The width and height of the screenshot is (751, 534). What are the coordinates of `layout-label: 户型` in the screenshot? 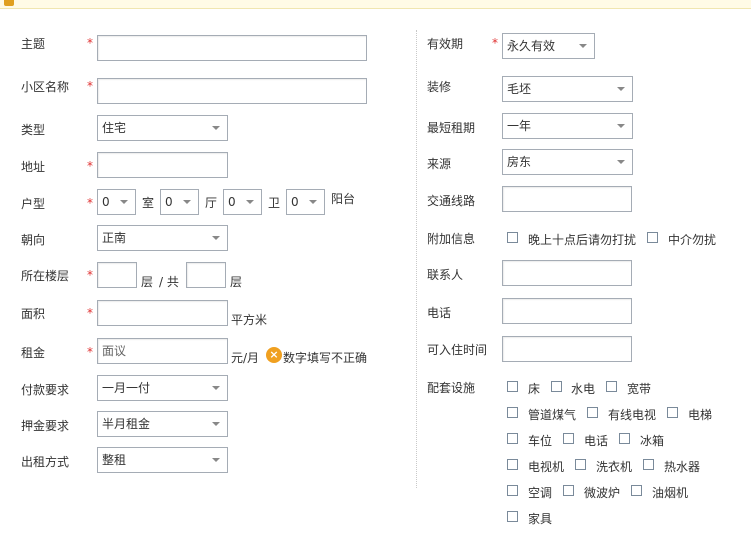 It's located at (33, 204).